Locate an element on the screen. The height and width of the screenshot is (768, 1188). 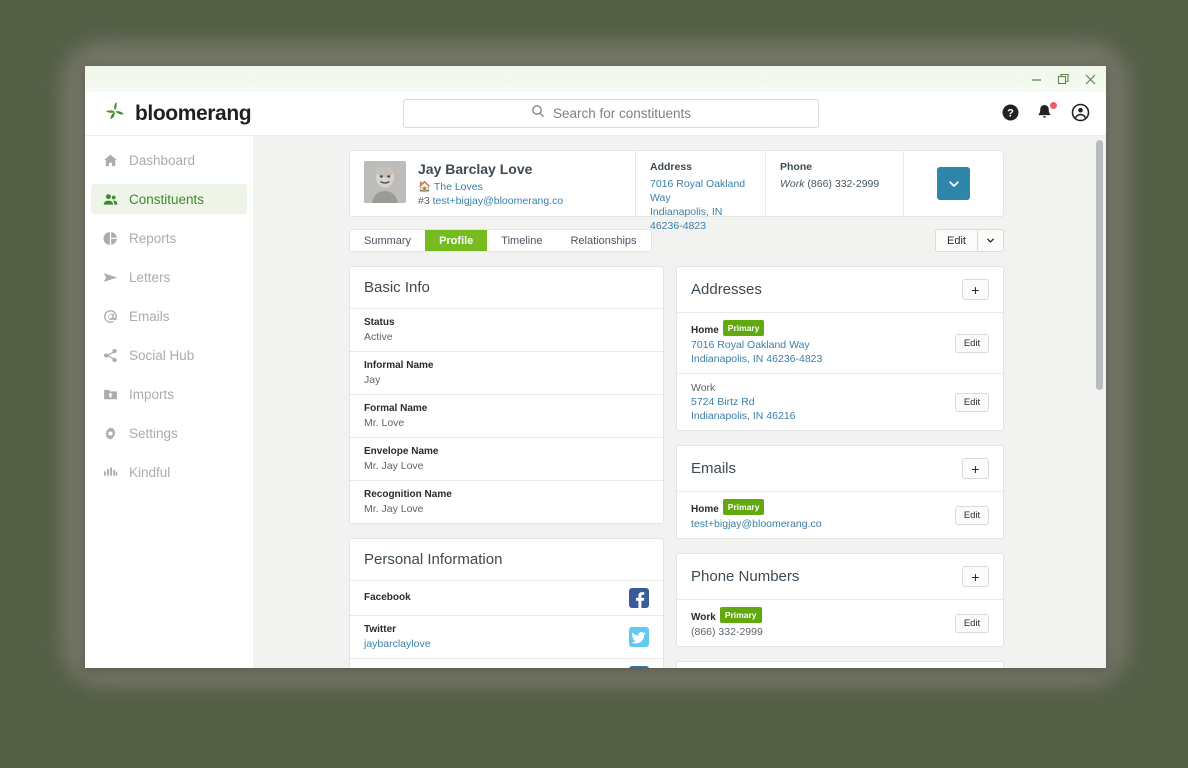
account-icon is located at coordinates (1080, 112).